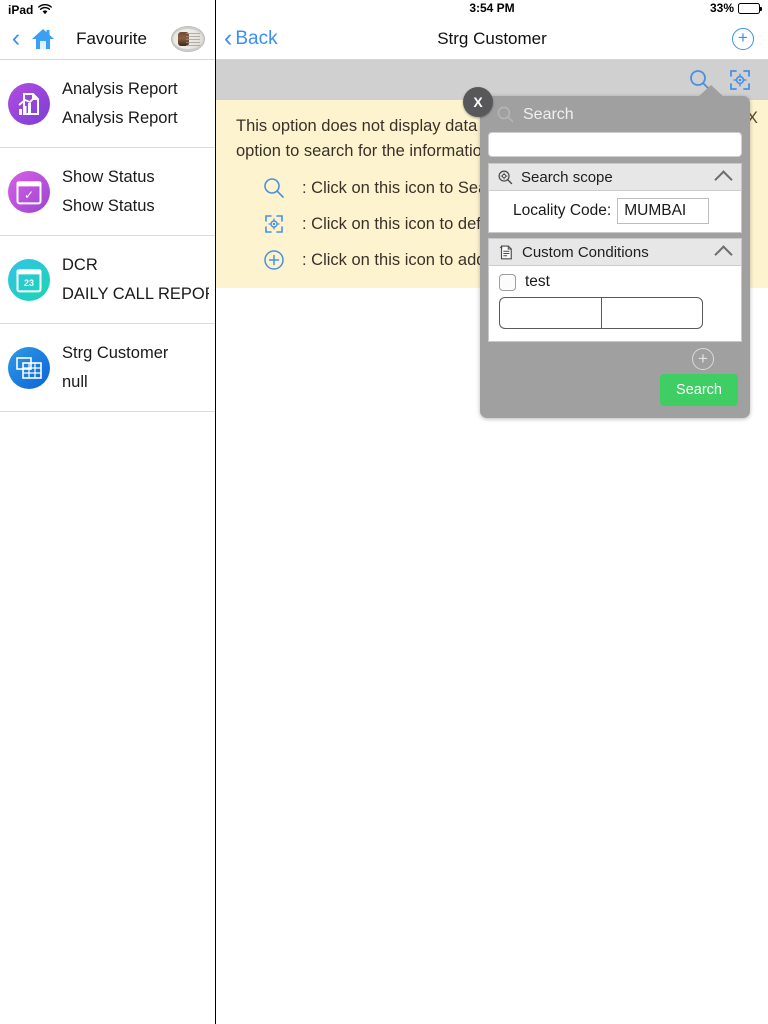 The image size is (768, 1024). I want to click on list-item-title: DCR, so click(80, 264).